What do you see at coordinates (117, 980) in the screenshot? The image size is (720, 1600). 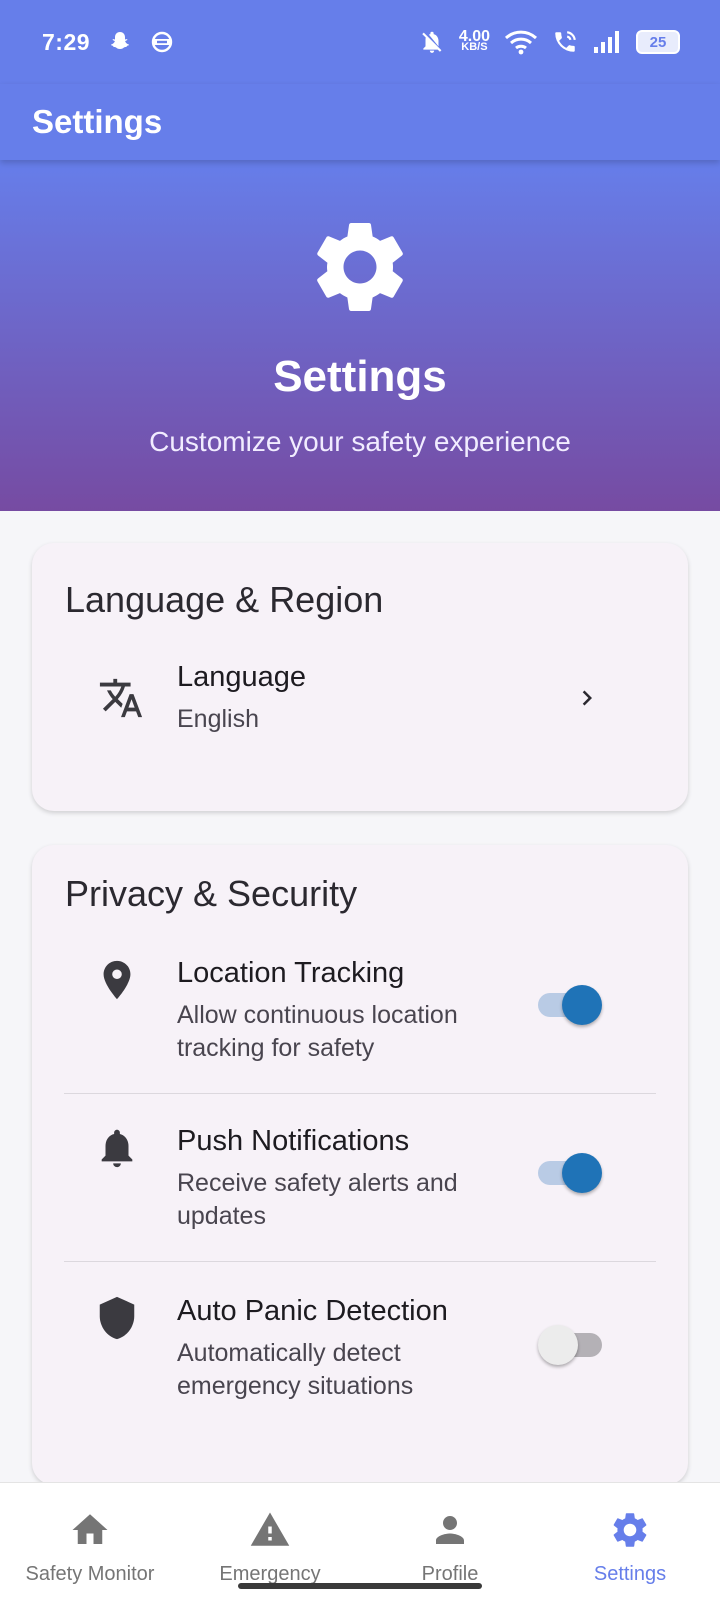 I see `location-pin-icon` at bounding box center [117, 980].